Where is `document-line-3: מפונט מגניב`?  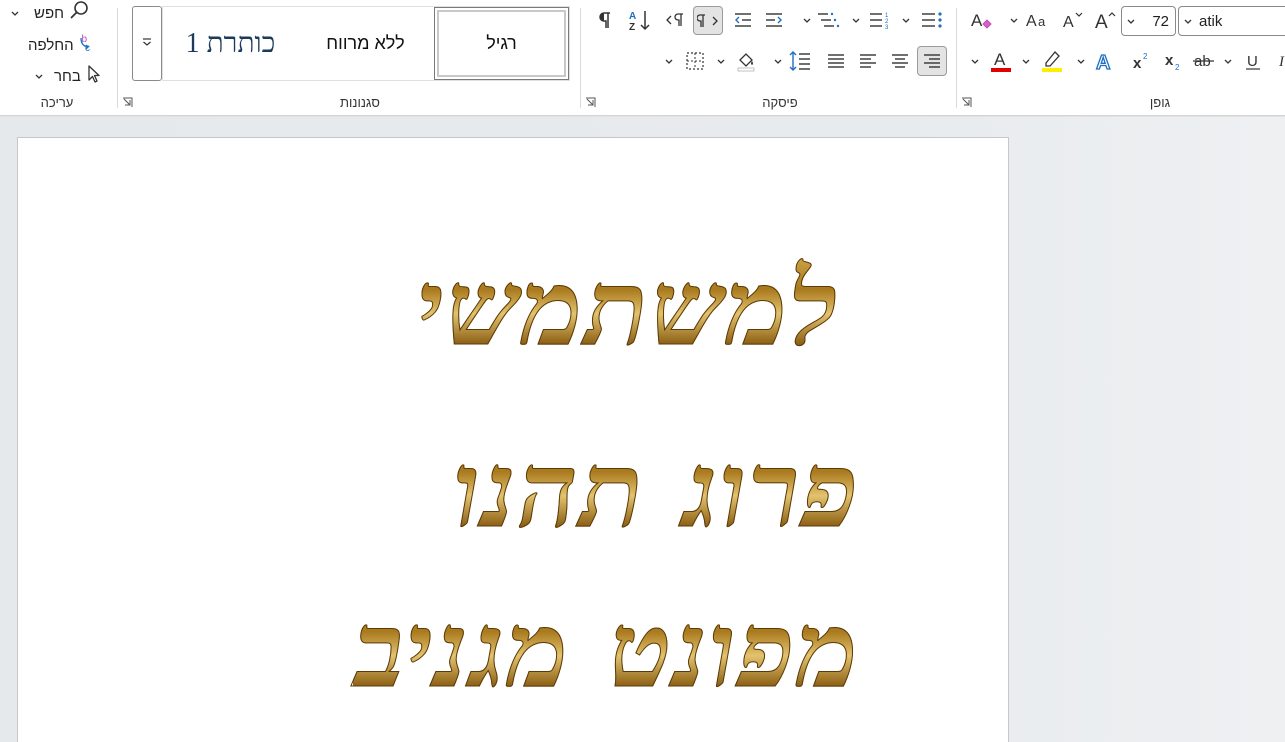
document-line-3: מפונט מגניב is located at coordinates (606, 650).